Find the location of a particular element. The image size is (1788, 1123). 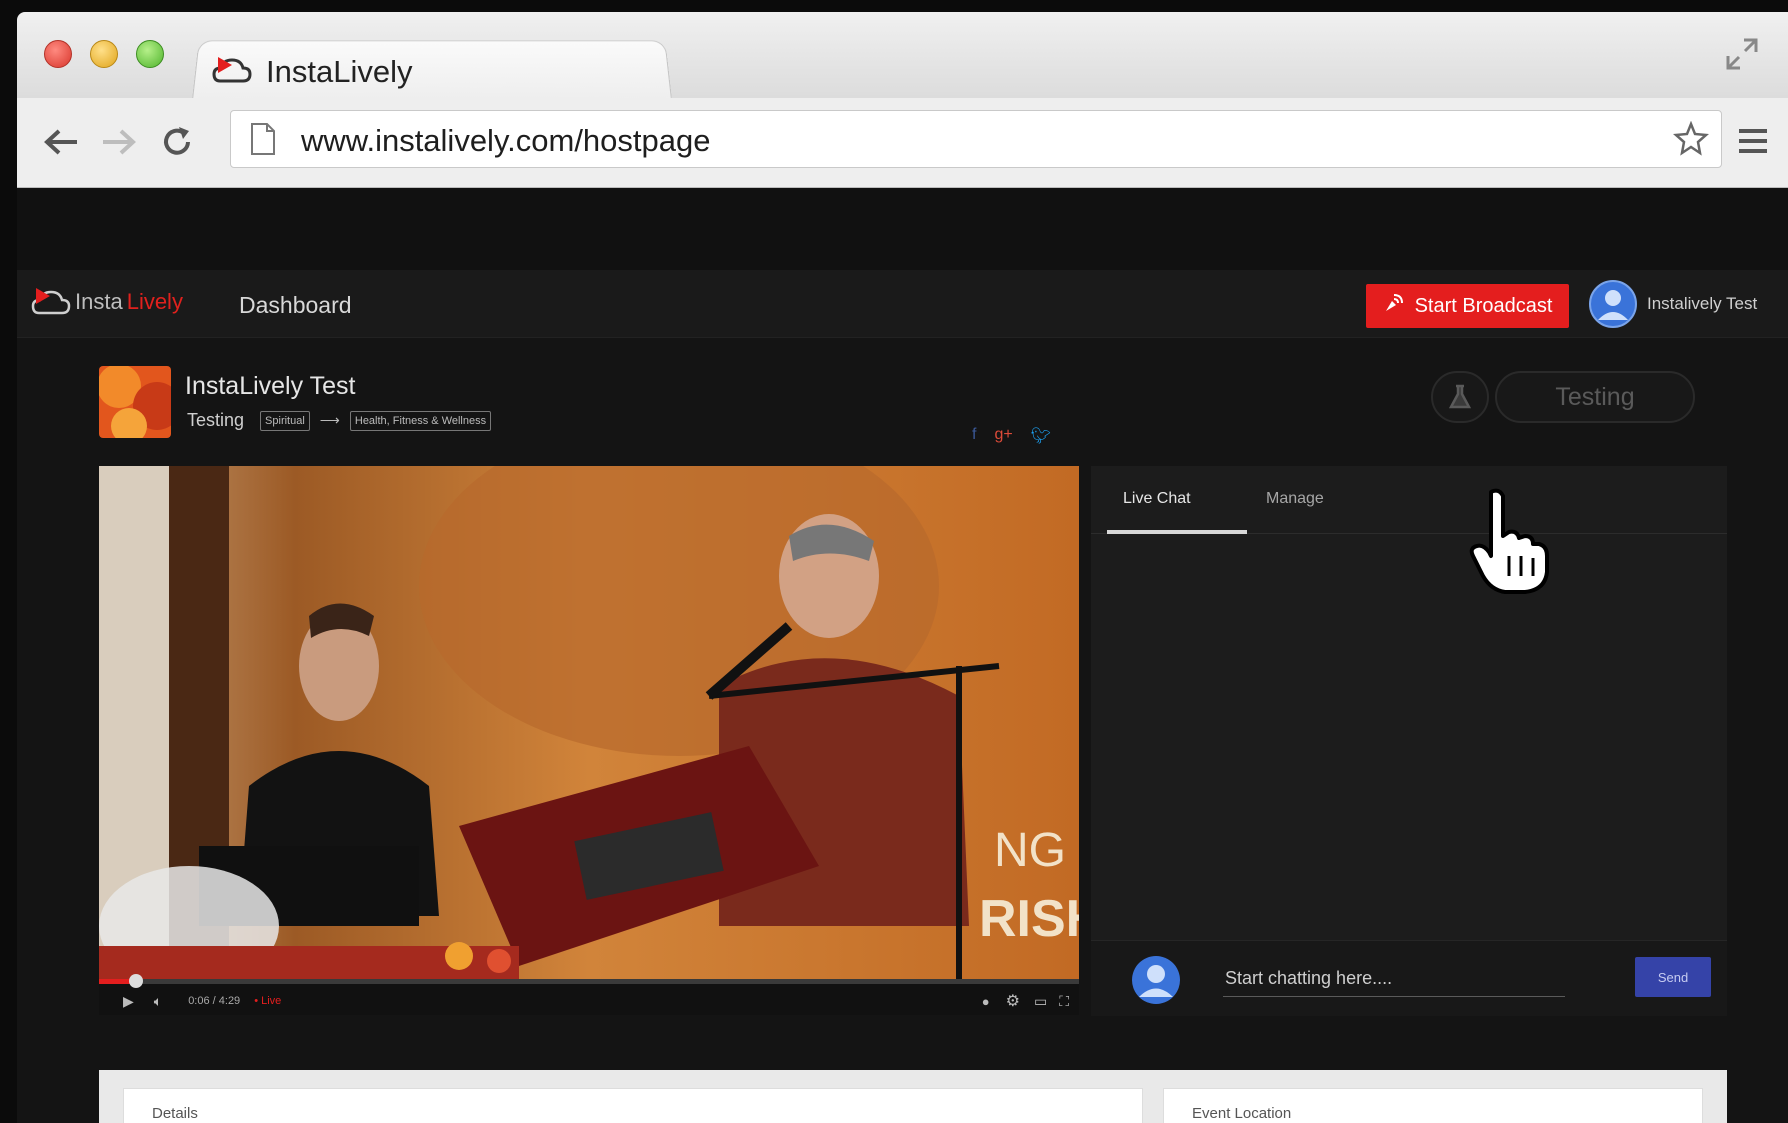

testing-toggle: Testing is located at coordinates (1563, 397).